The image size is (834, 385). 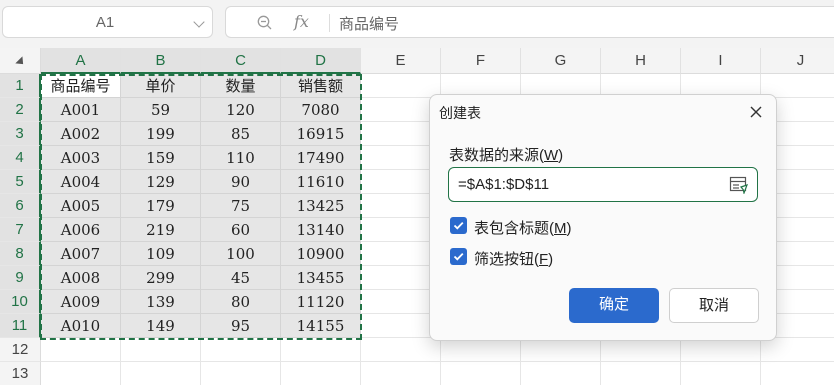 What do you see at coordinates (107, 22) in the screenshot?
I see `name-box: A1` at bounding box center [107, 22].